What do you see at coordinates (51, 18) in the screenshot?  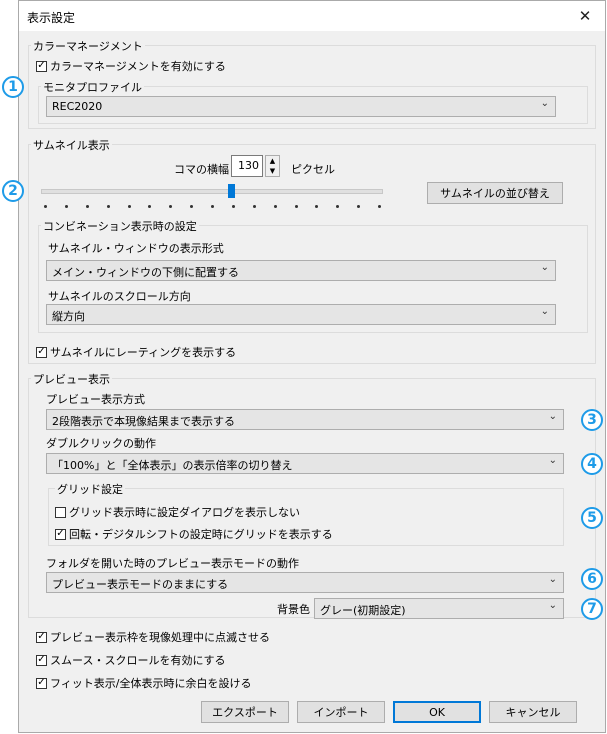 I see `window-title: 表示設定` at bounding box center [51, 18].